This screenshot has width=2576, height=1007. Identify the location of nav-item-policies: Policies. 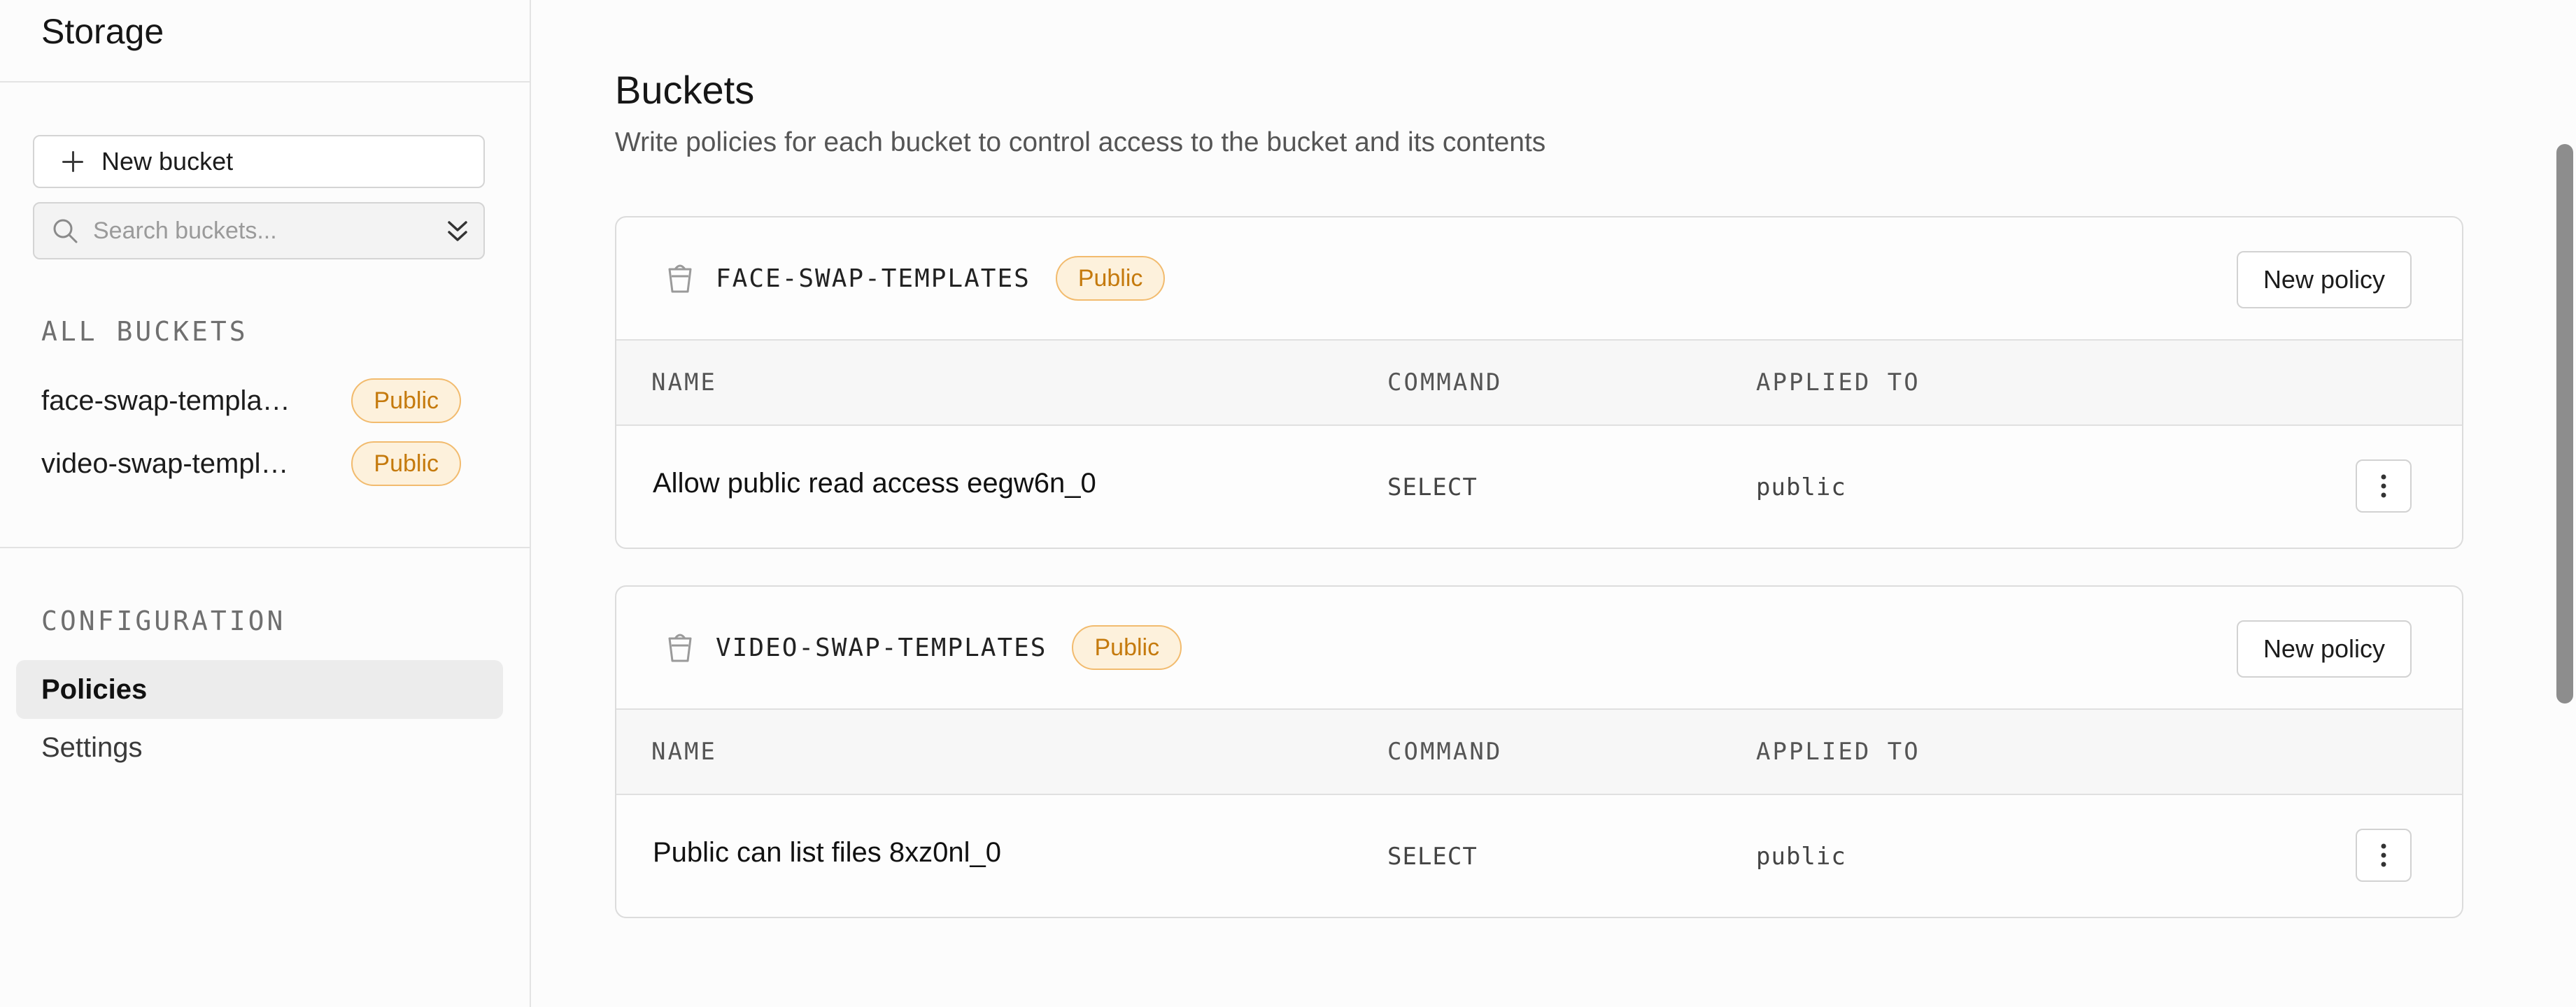
(259, 689).